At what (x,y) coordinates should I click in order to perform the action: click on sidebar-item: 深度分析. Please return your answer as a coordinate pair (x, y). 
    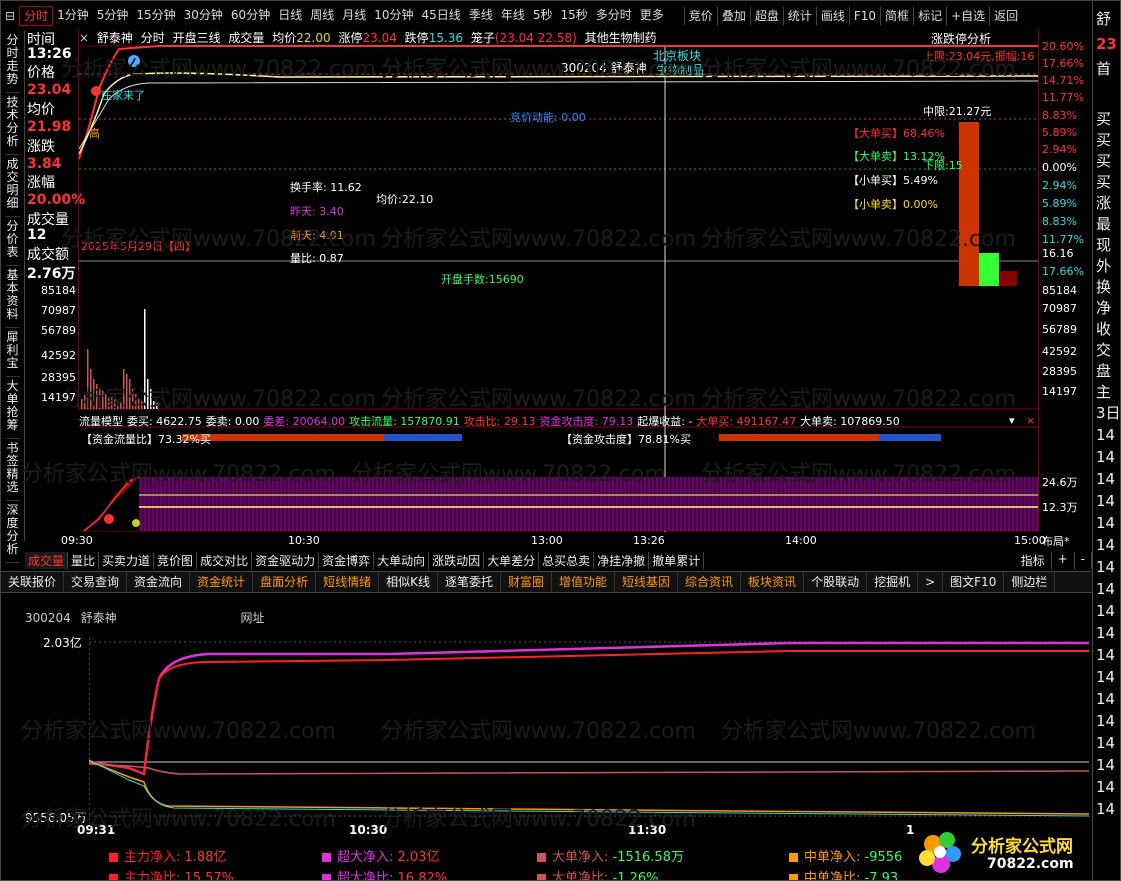
    Looking at the image, I should click on (12, 532).